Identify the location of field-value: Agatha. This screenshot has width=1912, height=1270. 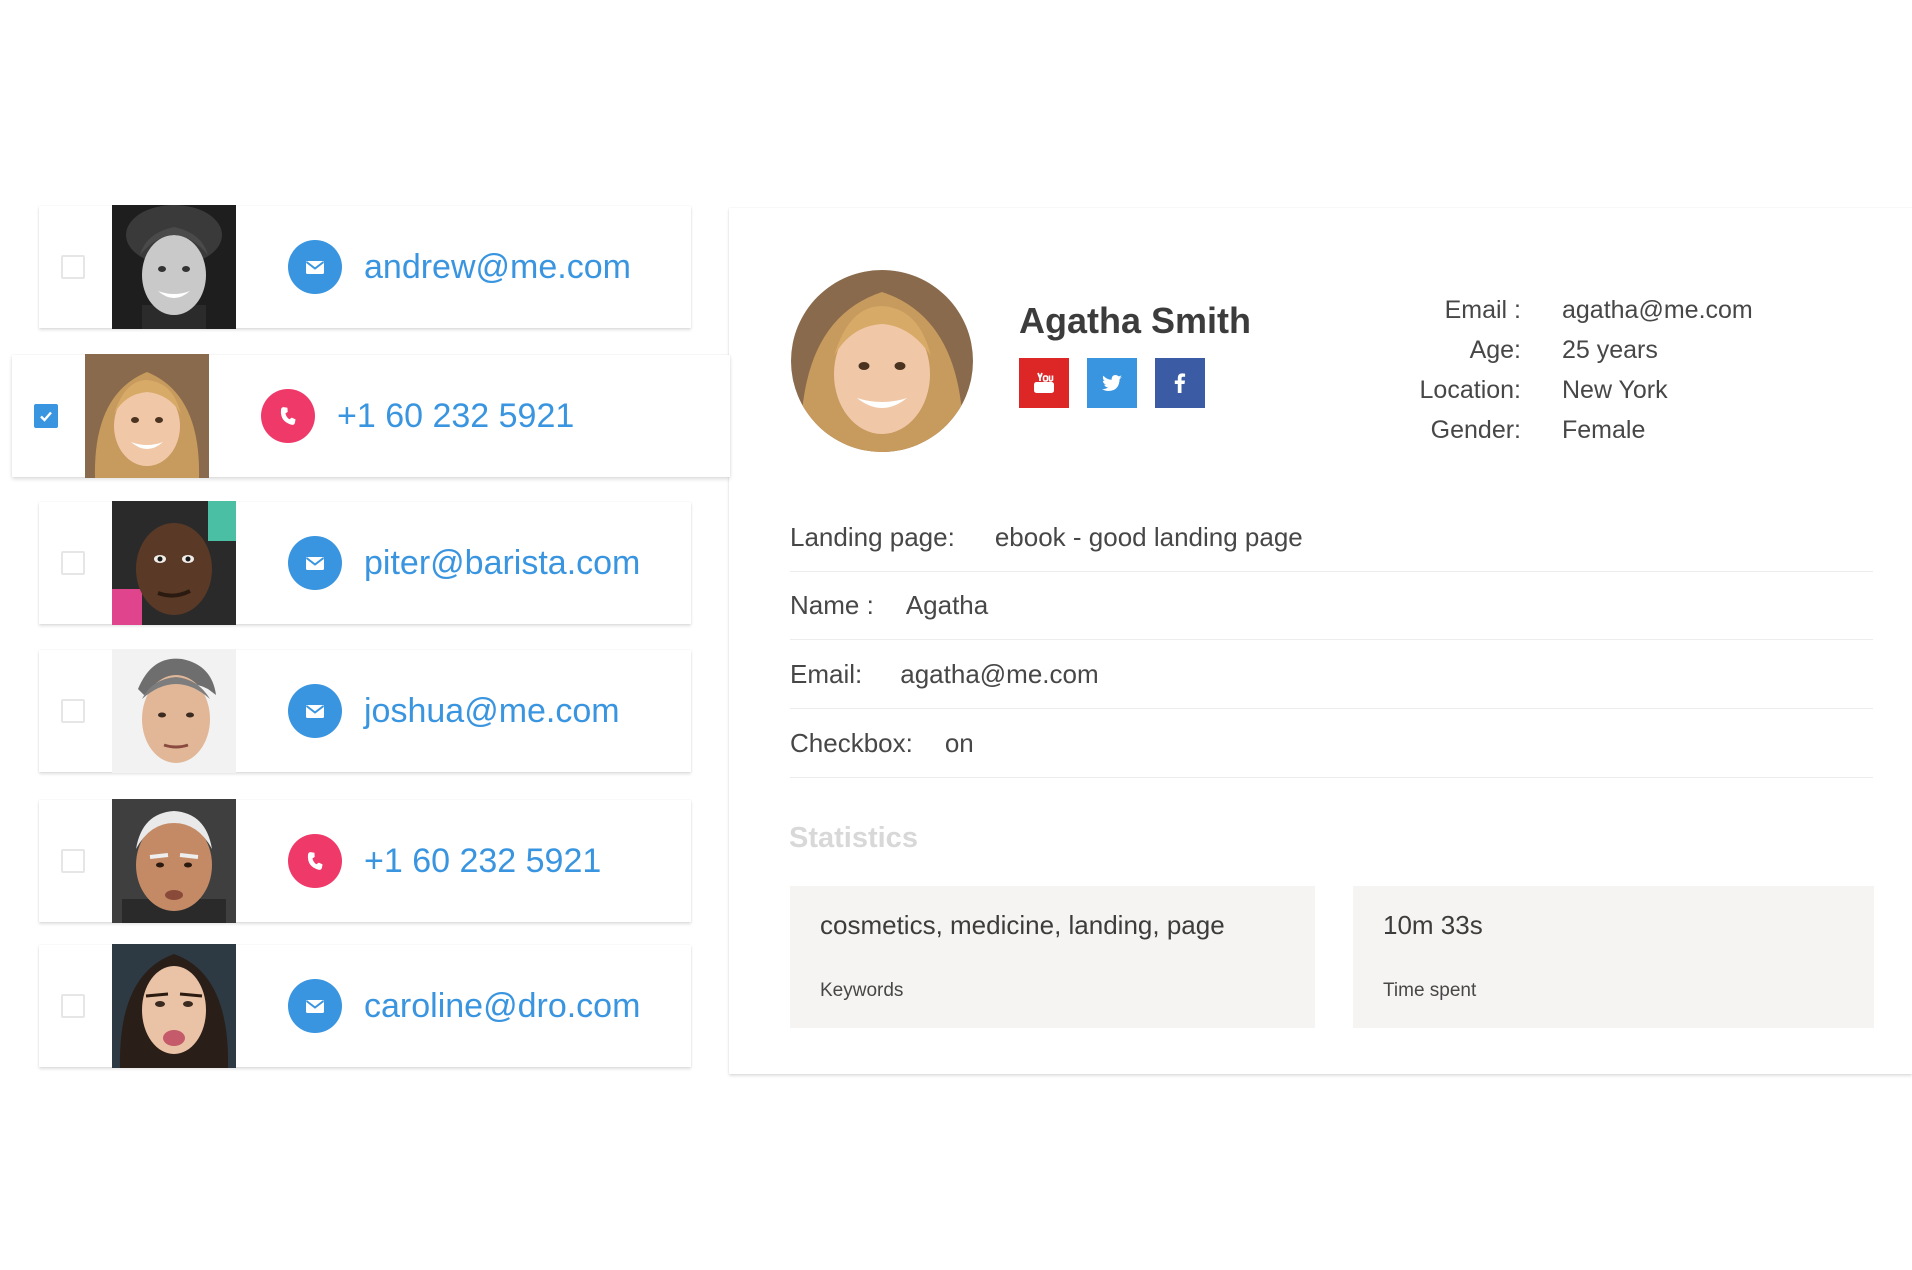
(947, 605).